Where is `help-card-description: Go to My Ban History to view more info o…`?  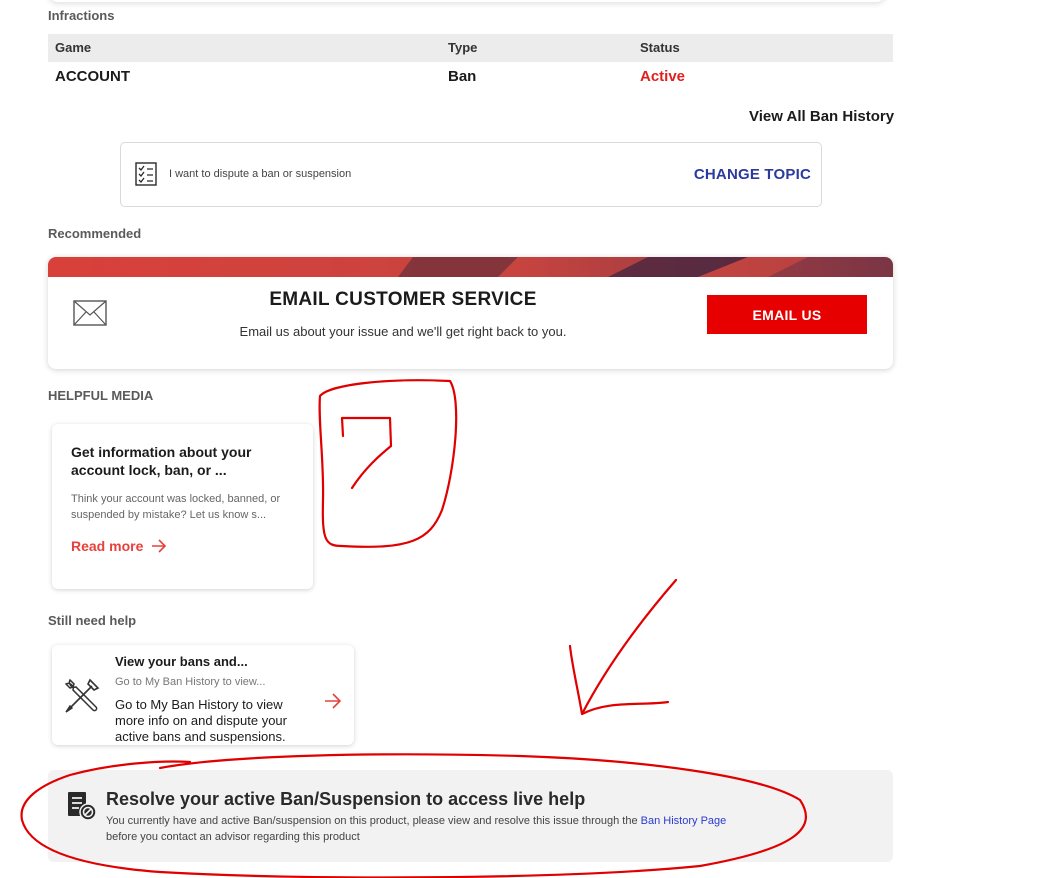
help-card-description: Go to My Ban History to view more info o… is located at coordinates (201, 720).